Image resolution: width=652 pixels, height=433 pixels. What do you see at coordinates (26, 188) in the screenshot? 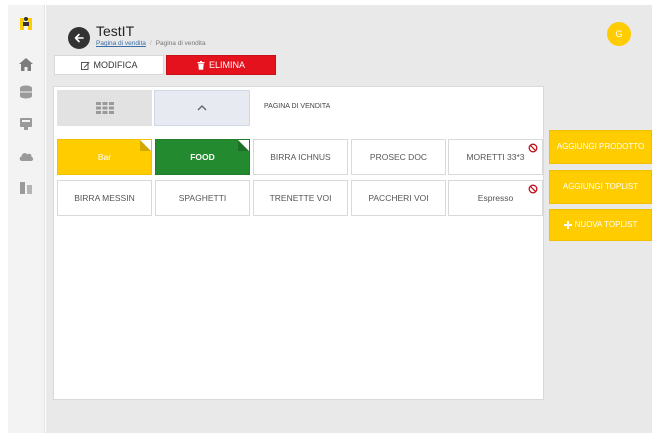
I see `doors-icon` at bounding box center [26, 188].